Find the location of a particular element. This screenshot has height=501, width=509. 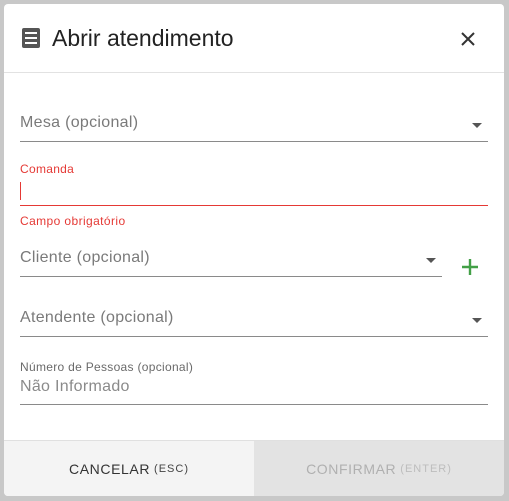

pessoas-label: Número de Pessoas (opcional) is located at coordinates (107, 367).